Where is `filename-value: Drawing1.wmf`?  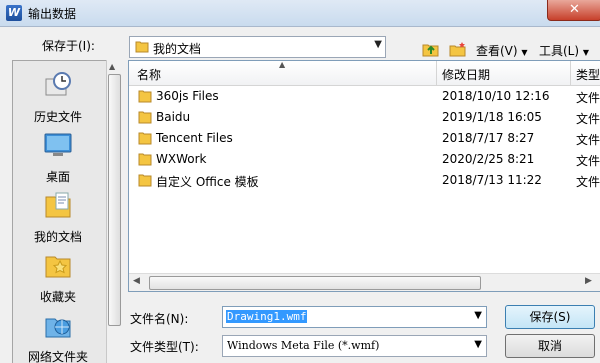
filename-value: Drawing1.wmf is located at coordinates (267, 316).